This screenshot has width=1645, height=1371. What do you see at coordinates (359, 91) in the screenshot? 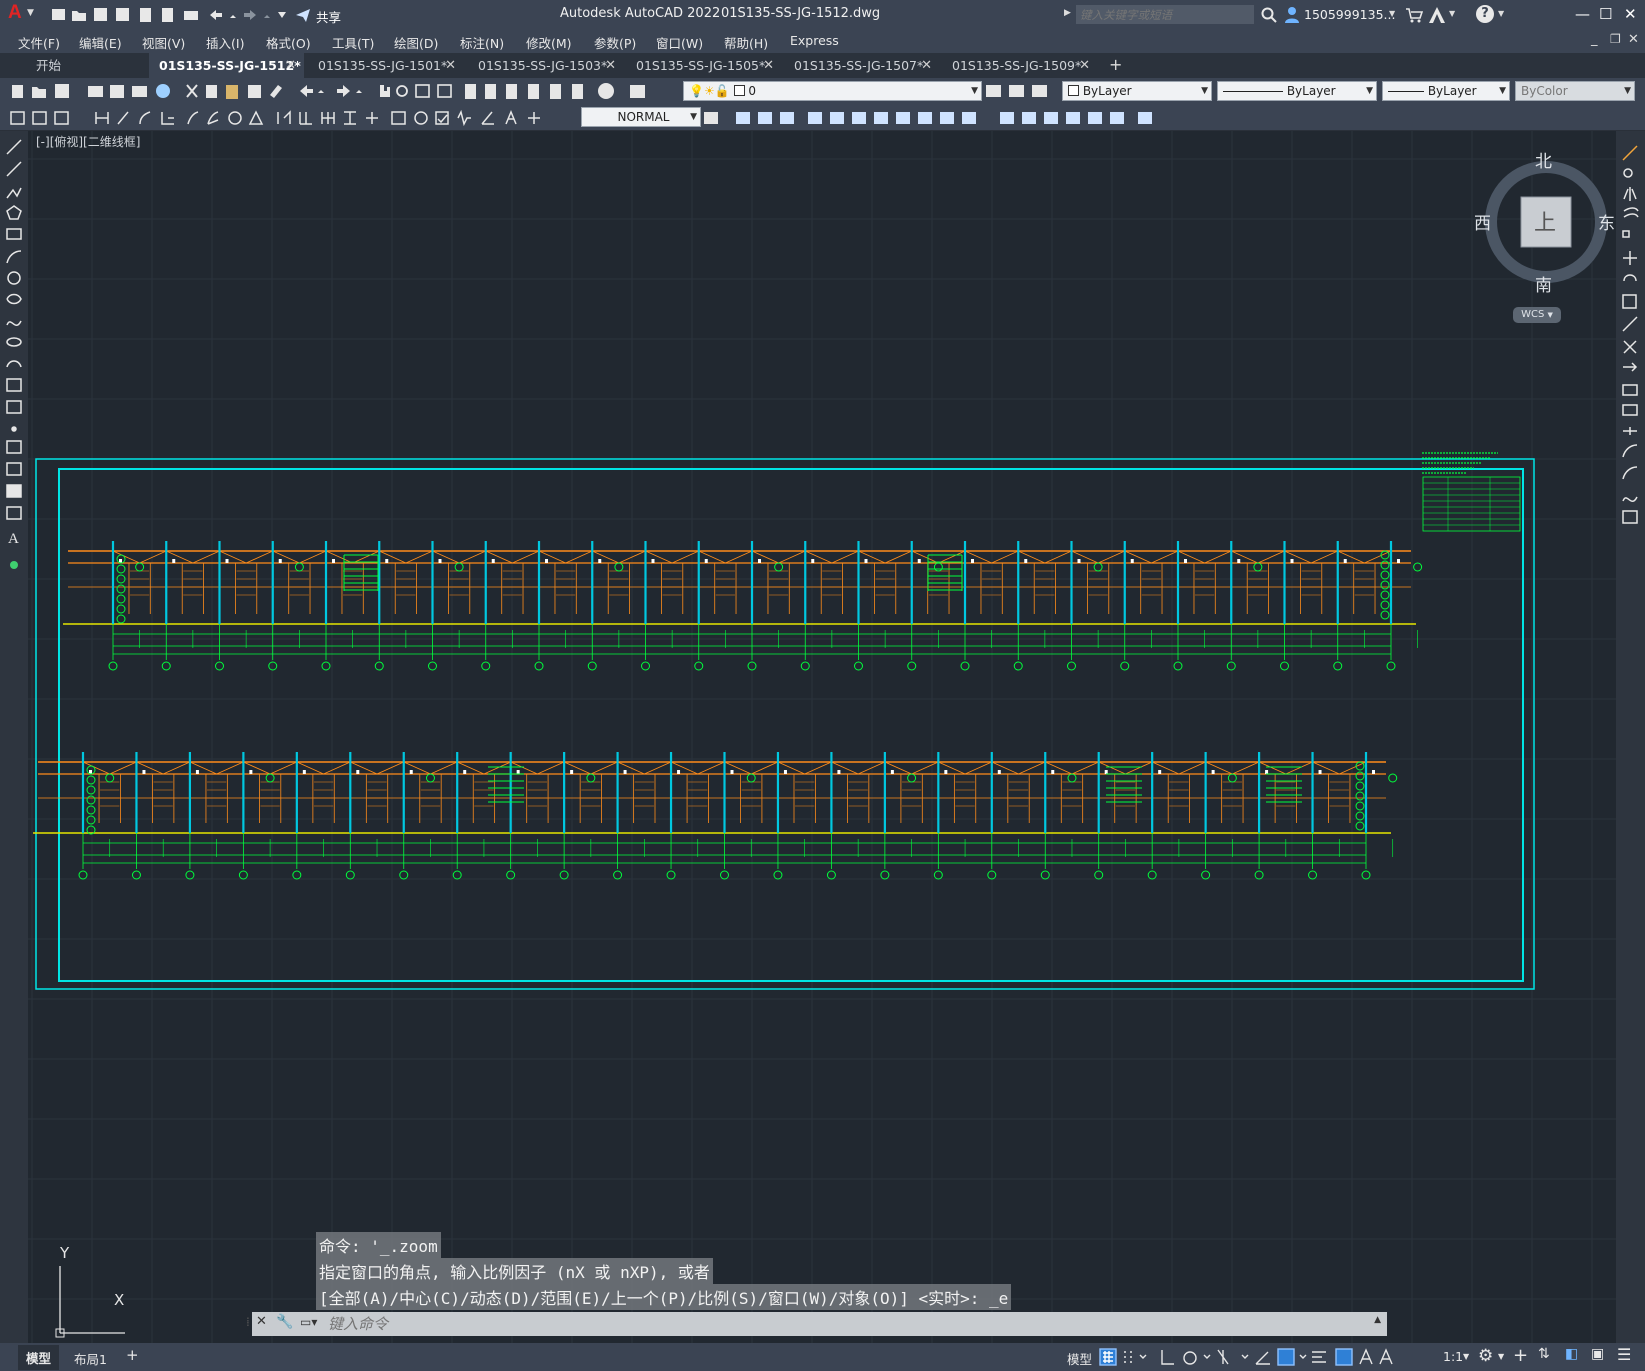
I see `redo-drop-icon` at bounding box center [359, 91].